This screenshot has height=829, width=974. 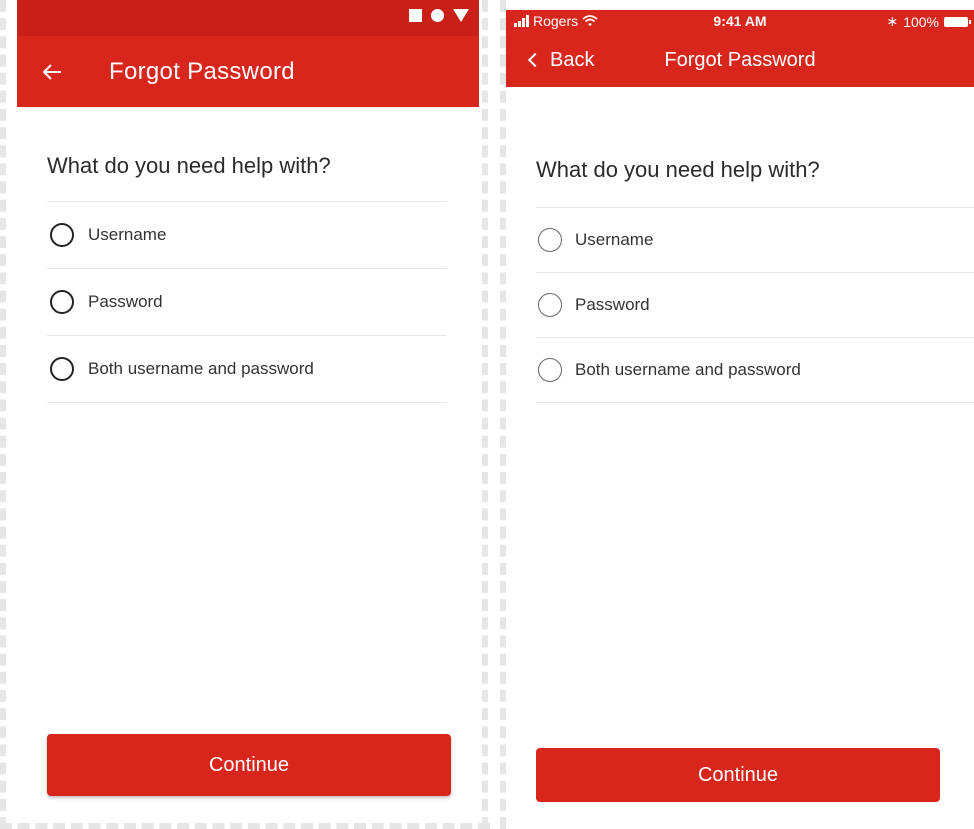 What do you see at coordinates (415, 15) in the screenshot?
I see `square-icon` at bounding box center [415, 15].